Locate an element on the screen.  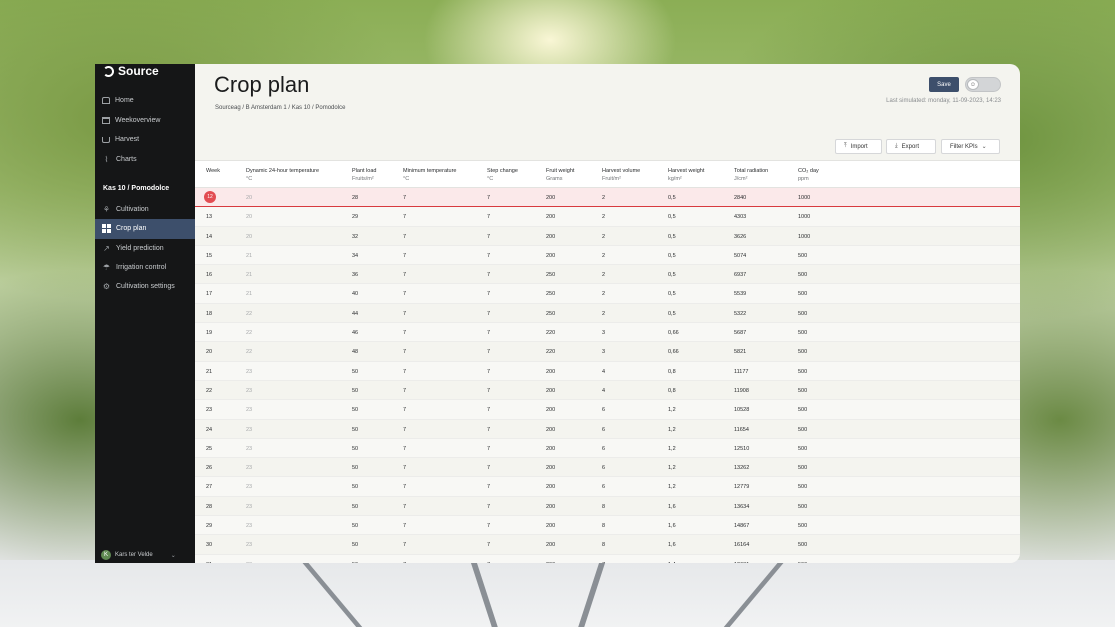
table-cell: 12631 is located at coordinates (741, 562).